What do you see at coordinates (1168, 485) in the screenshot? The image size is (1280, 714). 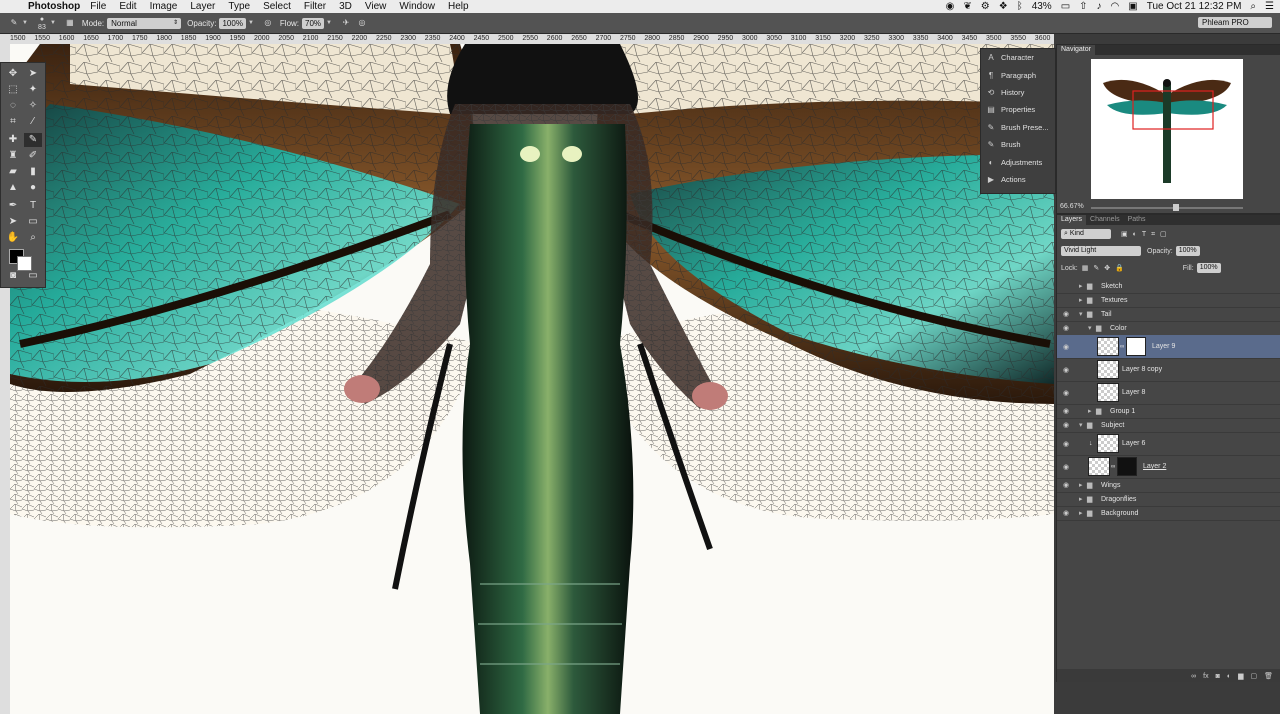 I see `layer-row-wings: ◉ ▸ ▆ Wings` at bounding box center [1168, 485].